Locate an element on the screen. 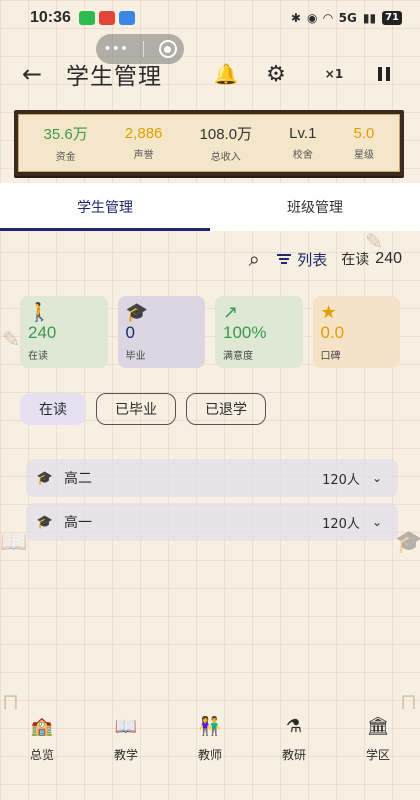 This screenshot has height=800, width=420. grade-row: 🎓 高二 120人 ⌄ is located at coordinates (212, 478).